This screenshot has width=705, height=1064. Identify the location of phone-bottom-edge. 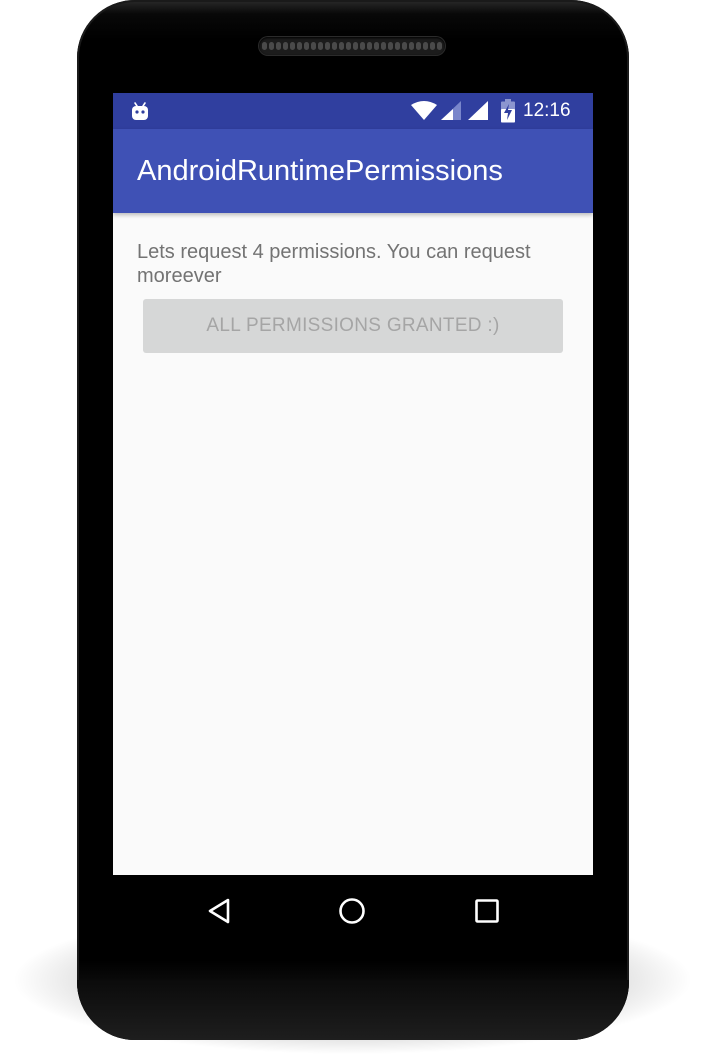
(353, 1010).